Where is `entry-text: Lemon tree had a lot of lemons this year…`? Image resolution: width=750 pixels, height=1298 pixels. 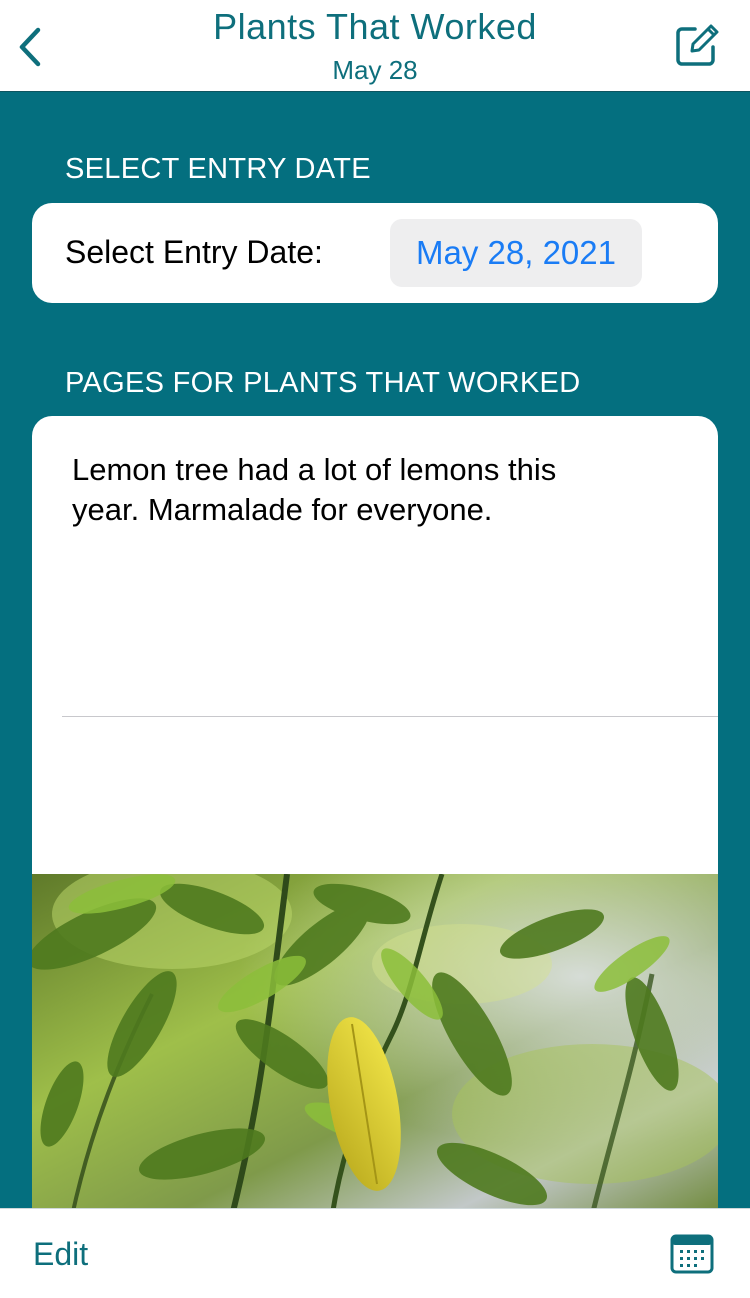
entry-text: Lemon tree had a lot of lemons this year… is located at coordinates (352, 490).